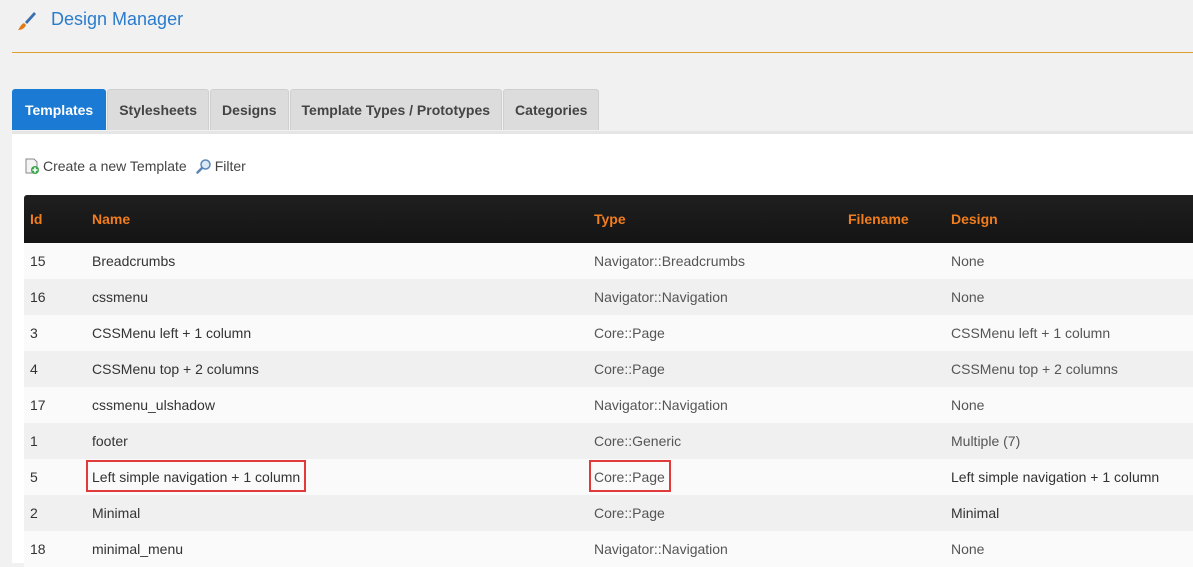 The height and width of the screenshot is (567, 1193). What do you see at coordinates (34, 333) in the screenshot?
I see `row-id: 3` at bounding box center [34, 333].